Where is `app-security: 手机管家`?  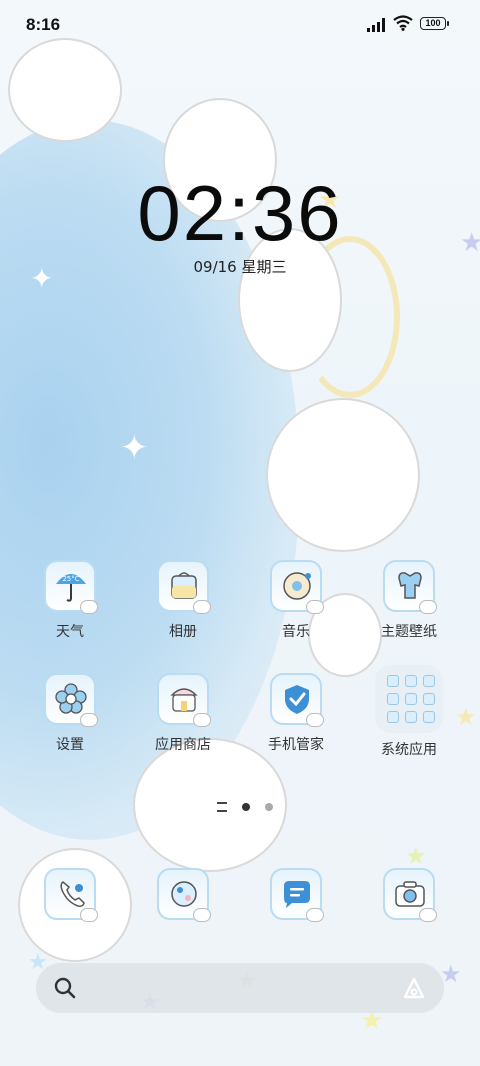 app-security: 手机管家 is located at coordinates (296, 713).